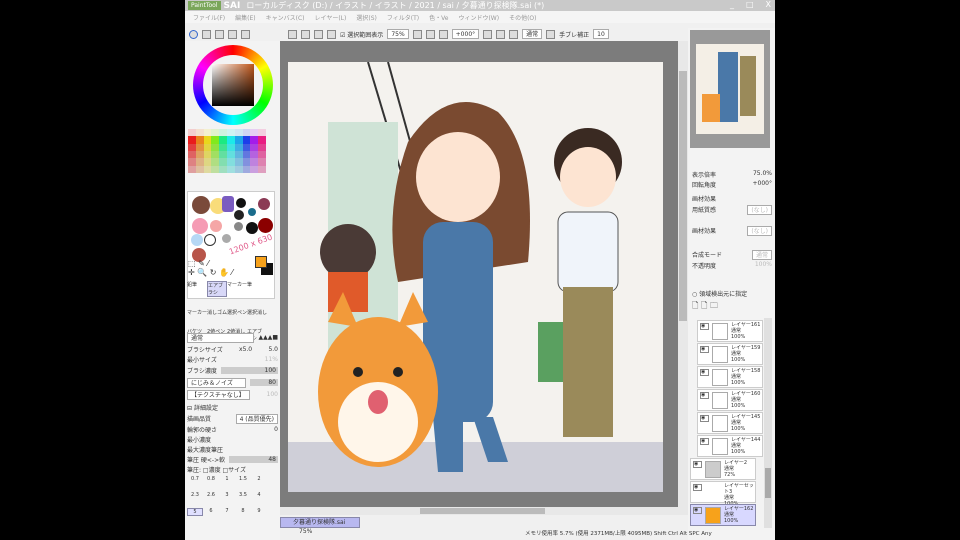 Image resolution: width=960 pixels, height=540 pixels. What do you see at coordinates (264, 382) in the screenshot?
I see `noise-slider: 80` at bounding box center [264, 382].